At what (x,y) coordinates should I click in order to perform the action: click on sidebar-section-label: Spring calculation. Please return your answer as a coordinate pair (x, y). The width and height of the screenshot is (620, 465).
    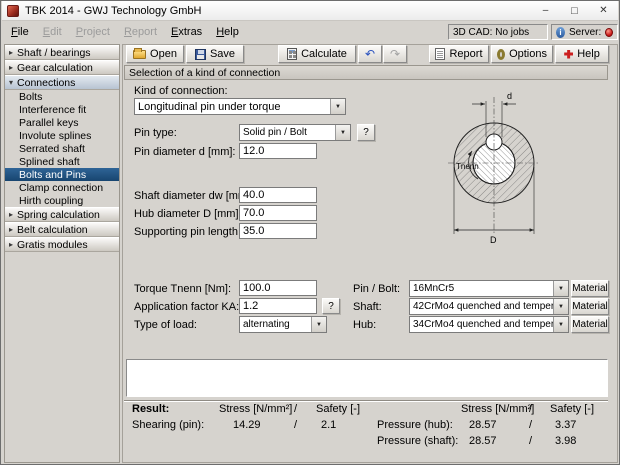
    Looking at the image, I should click on (58, 214).